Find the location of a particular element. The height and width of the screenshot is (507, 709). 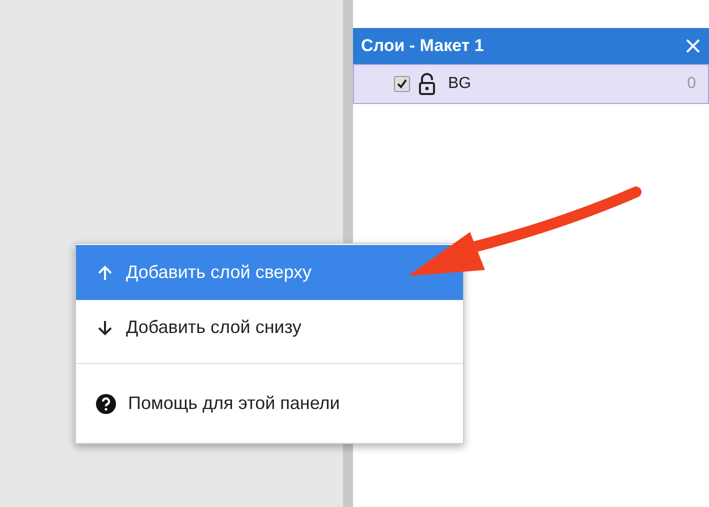

menu-item: Помощь для этой панели is located at coordinates (269, 403).